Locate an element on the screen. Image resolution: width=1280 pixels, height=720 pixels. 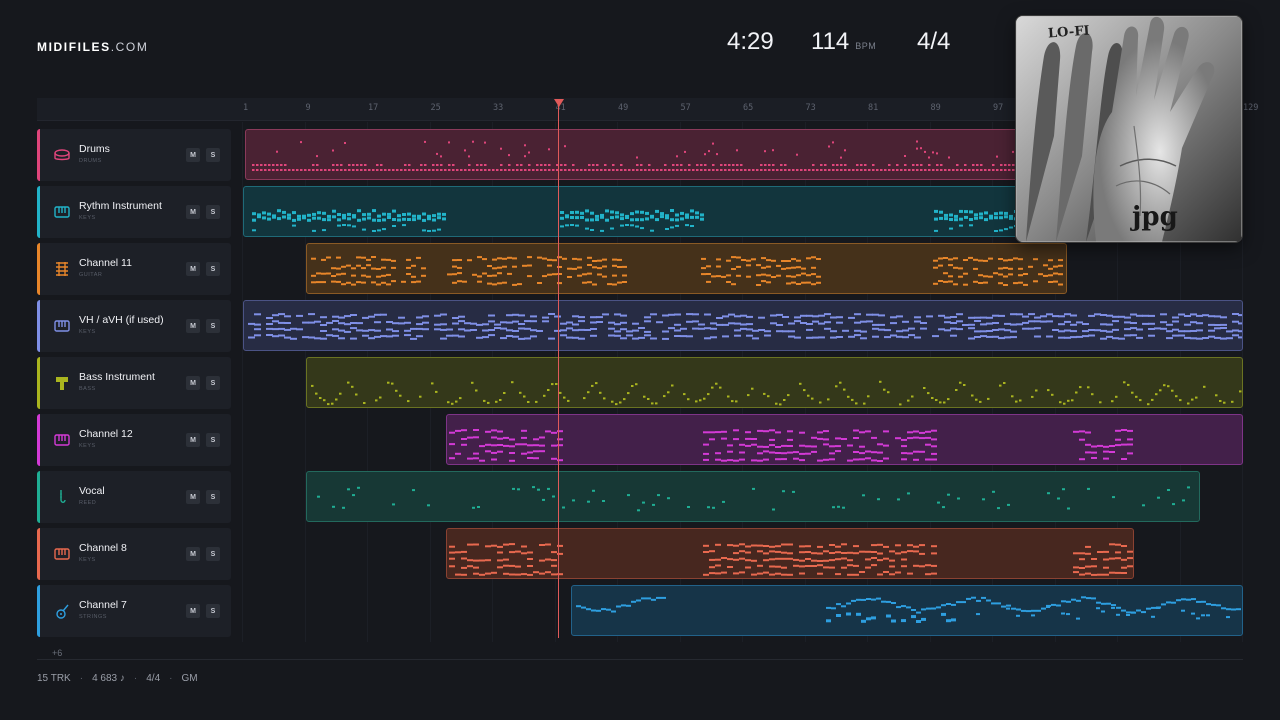
ruler-tick: 9 is located at coordinates (308, 108).